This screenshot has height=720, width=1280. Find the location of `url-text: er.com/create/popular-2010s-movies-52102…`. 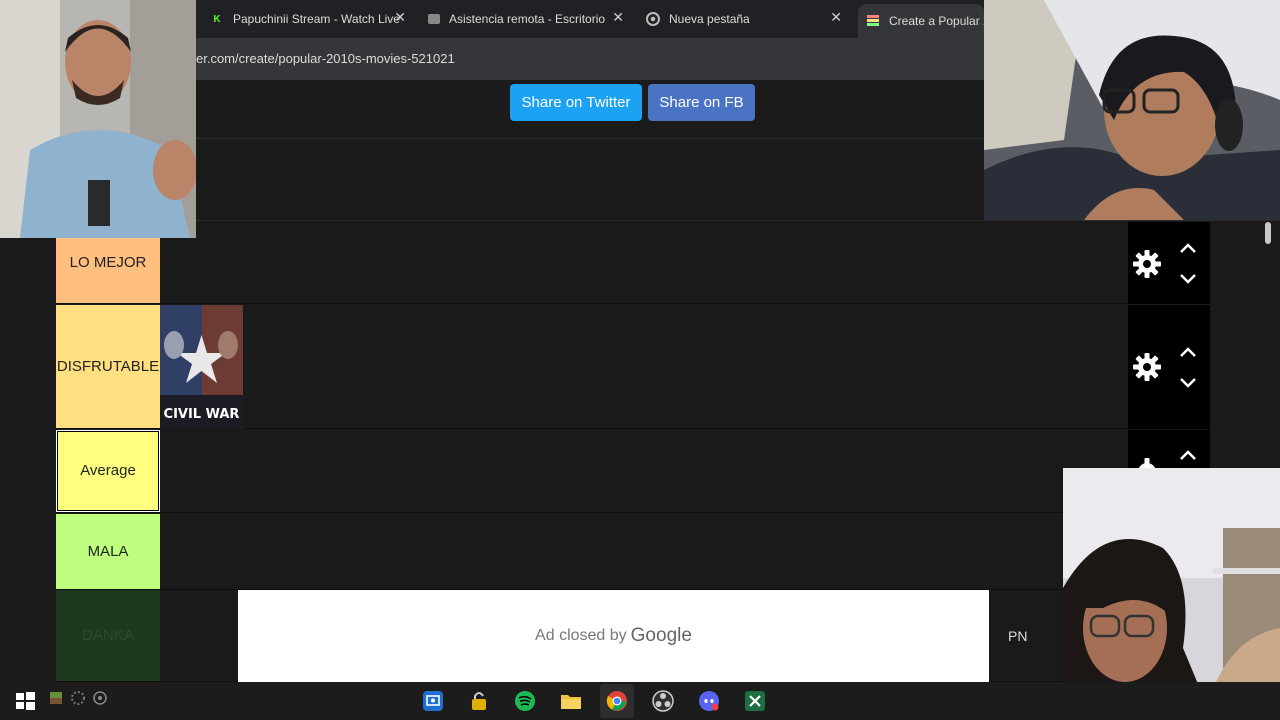

url-text: er.com/create/popular-2010s-movies-52102… is located at coordinates (325, 58).